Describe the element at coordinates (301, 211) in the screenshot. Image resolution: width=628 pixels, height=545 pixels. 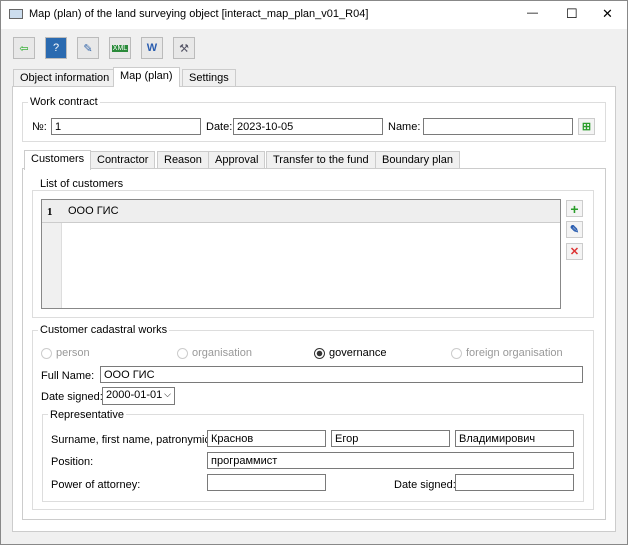
I see `table-row: 1 ООО ГИС` at that location.